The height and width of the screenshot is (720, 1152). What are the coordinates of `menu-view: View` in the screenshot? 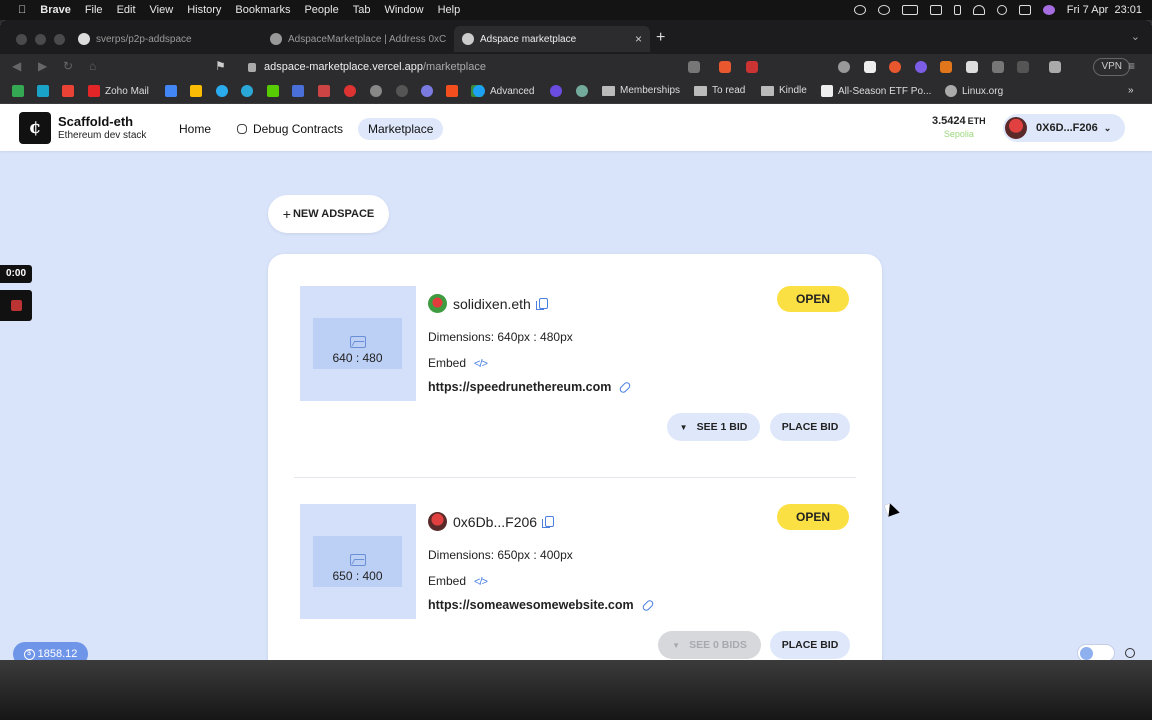 It's located at (162, 10).